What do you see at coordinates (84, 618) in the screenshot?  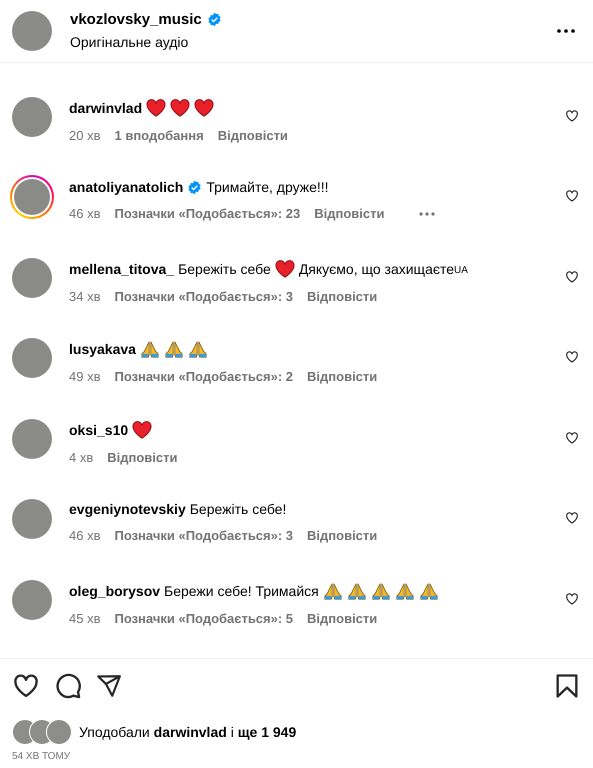 I see `comment-time: 45 хв` at bounding box center [84, 618].